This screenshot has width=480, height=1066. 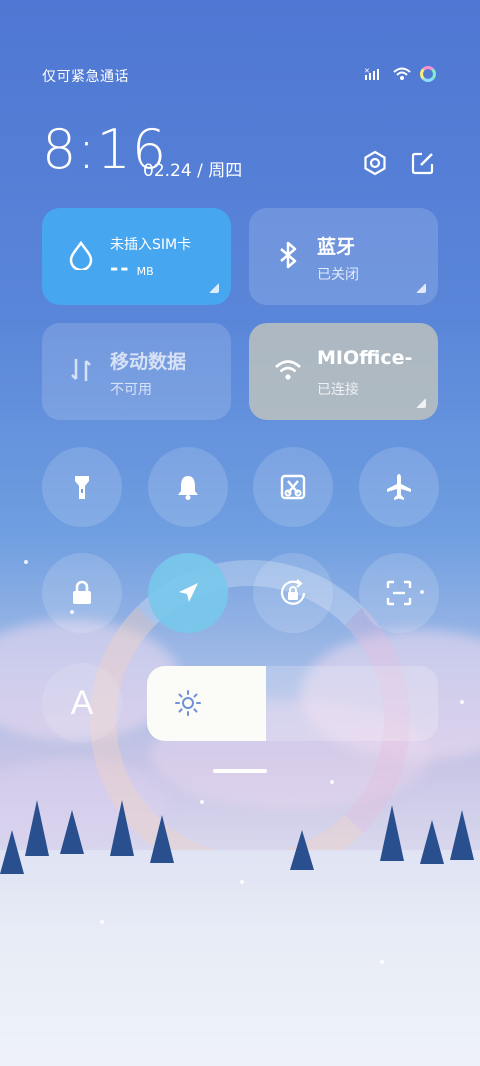 I want to click on data-usage-tile: 未插入SIM卡 -- MB, so click(x=136, y=256).